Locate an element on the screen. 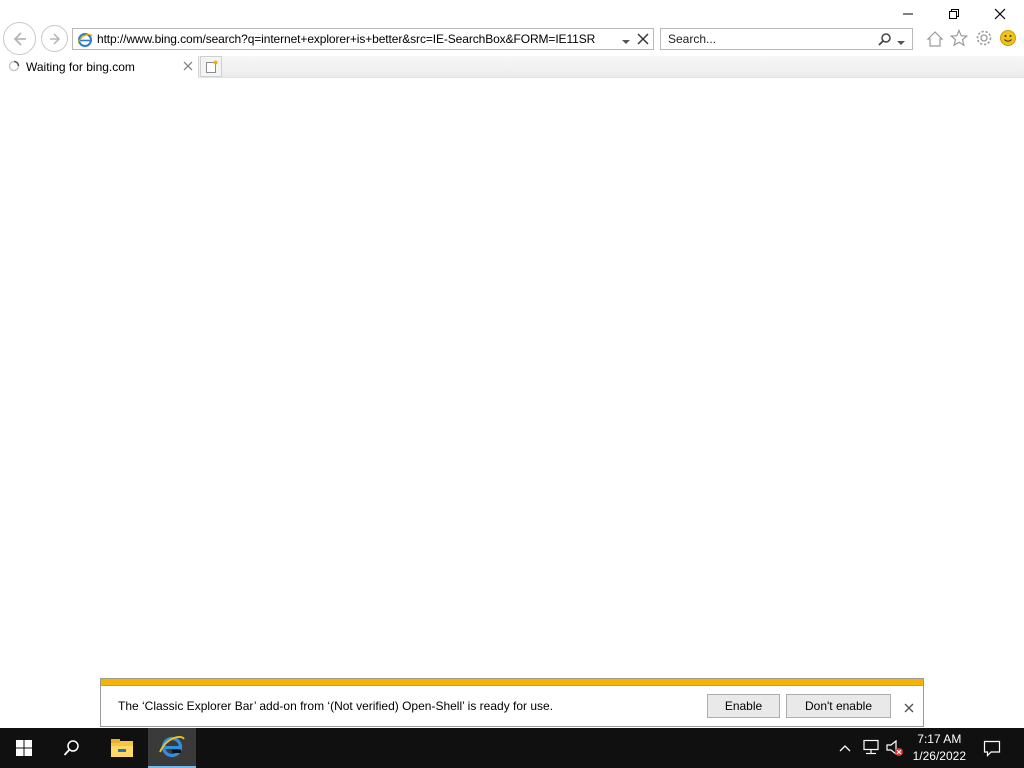 Image resolution: width=1024 pixels, height=768 pixels. tab-bing: Waiting for bing.com is located at coordinates (99, 67).